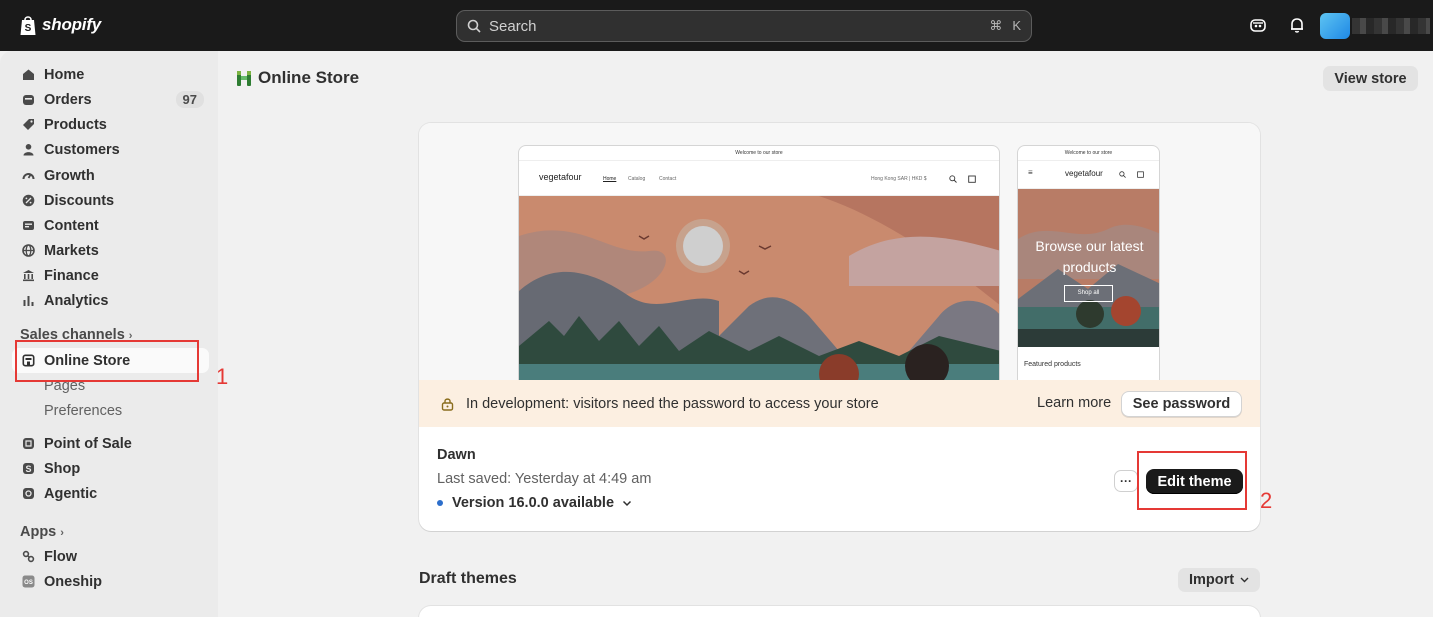 Image resolution: width=1433 pixels, height=617 pixels. What do you see at coordinates (110, 175) in the screenshot?
I see `sidebar-item-growth: Growth` at bounding box center [110, 175].